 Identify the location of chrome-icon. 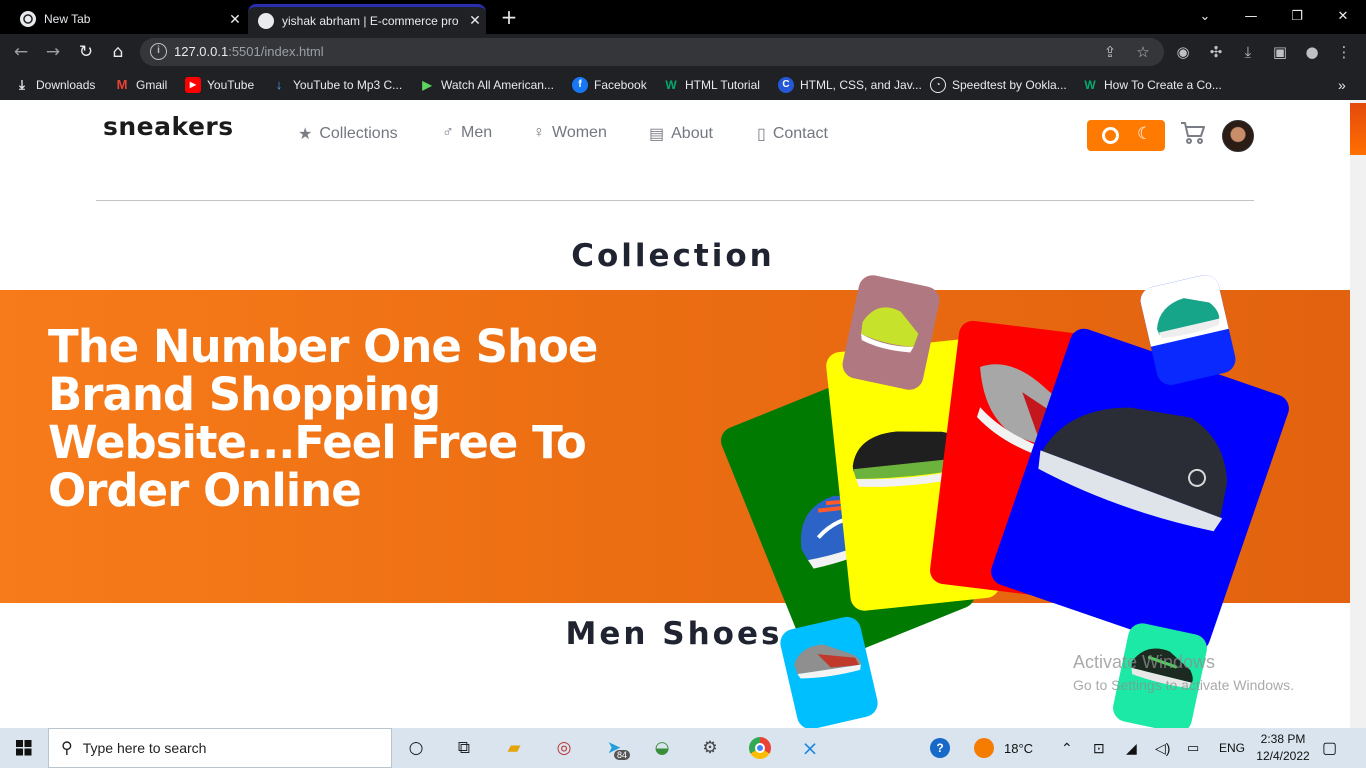
(28, 19).